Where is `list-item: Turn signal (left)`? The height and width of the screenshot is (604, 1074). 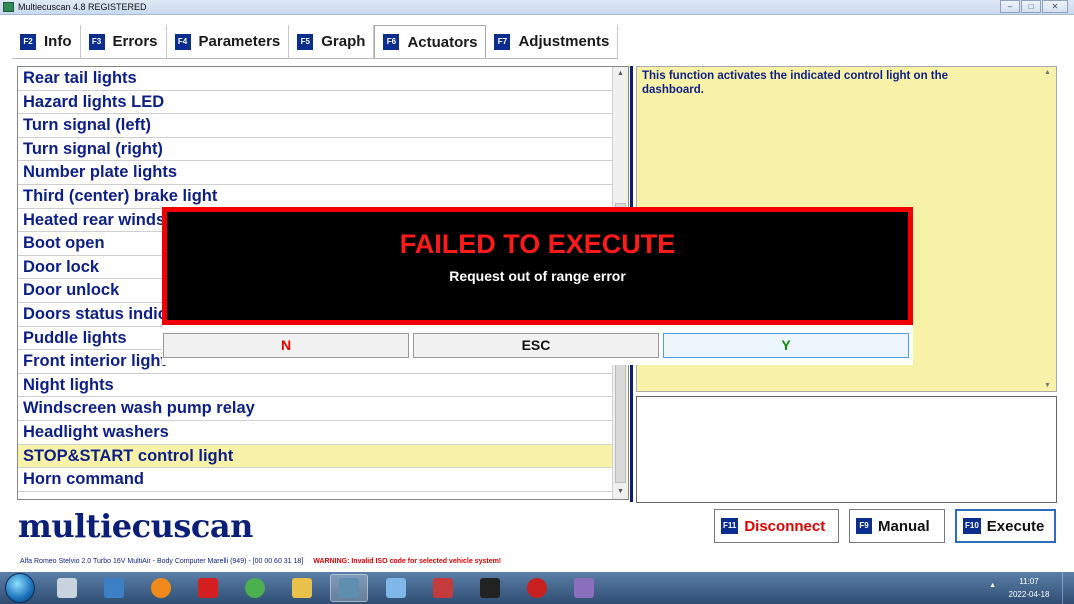 list-item: Turn signal (left) is located at coordinates (315, 126).